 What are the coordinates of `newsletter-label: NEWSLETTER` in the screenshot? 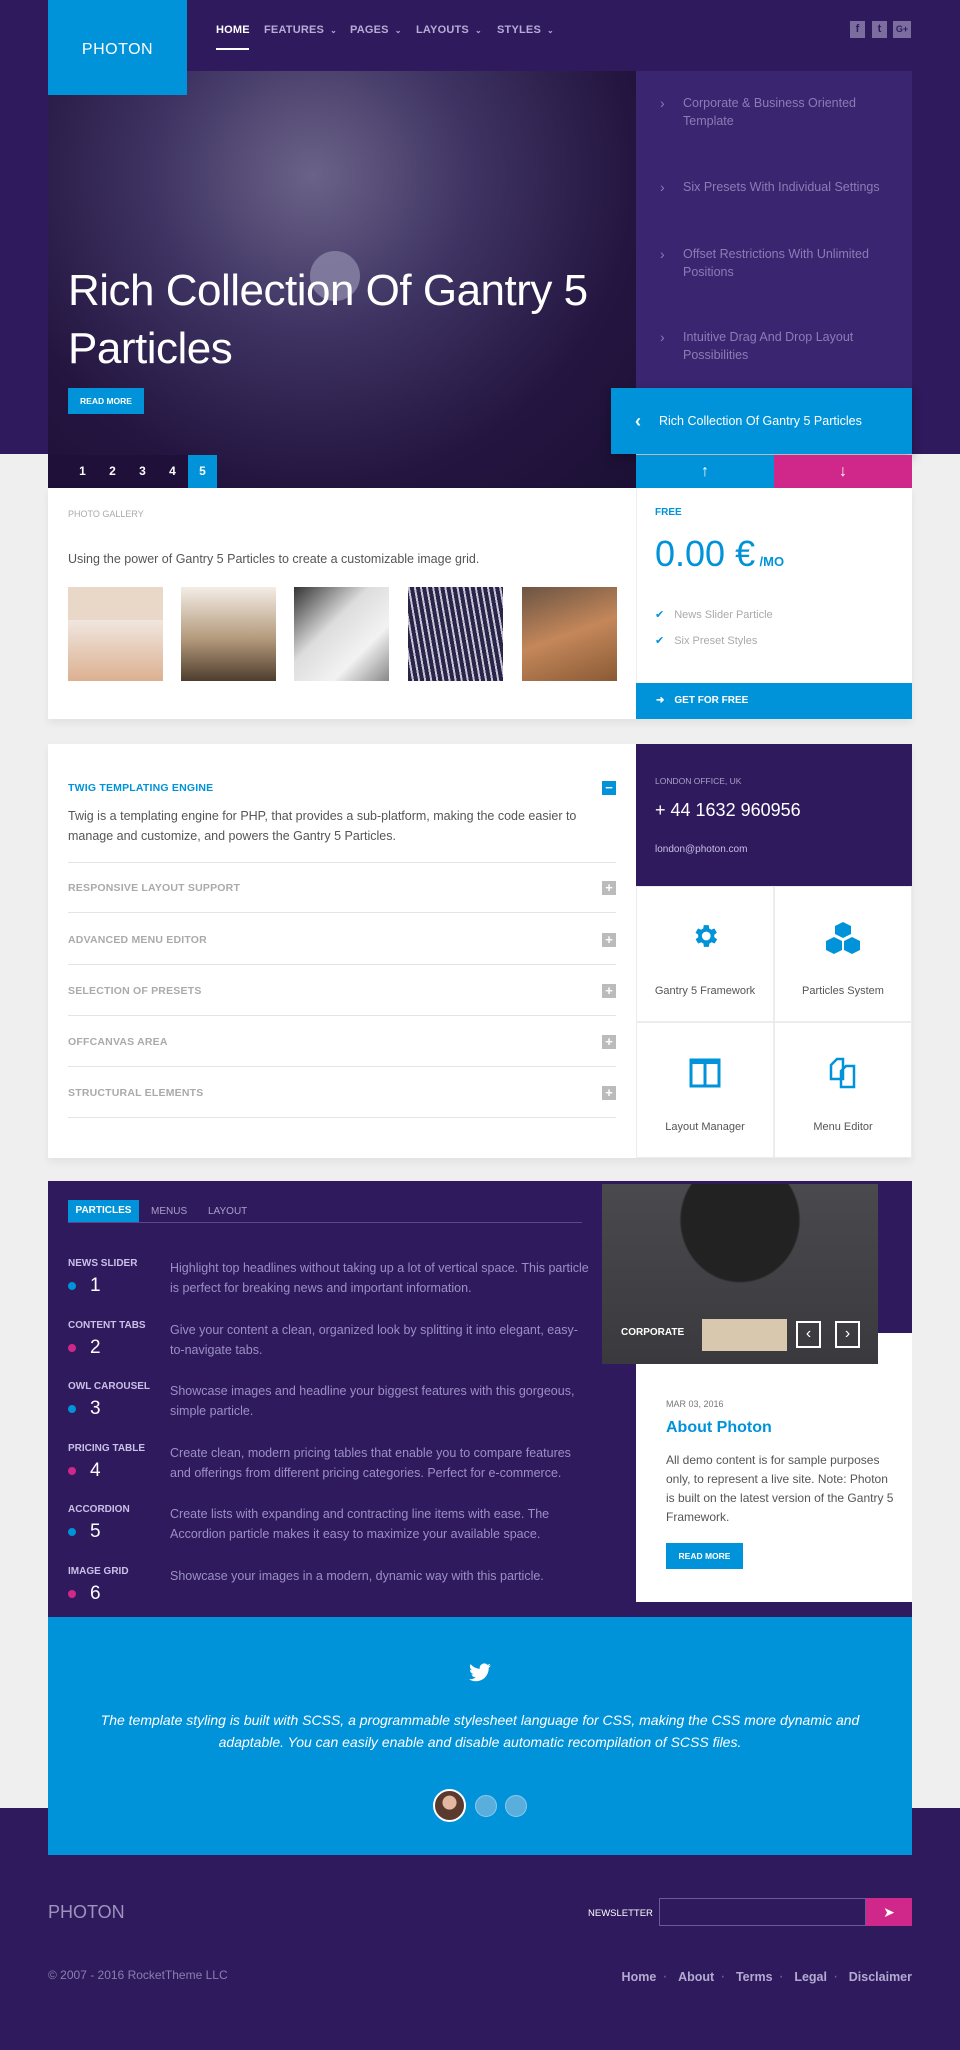 It's located at (620, 1913).